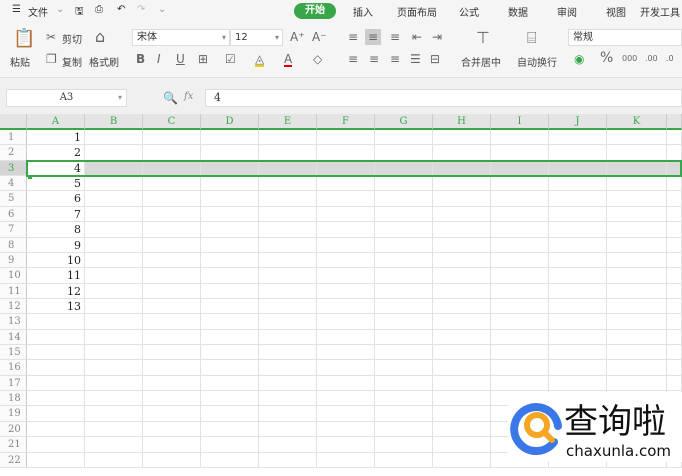  What do you see at coordinates (56, 291) in the screenshot?
I see `cell-a11: 12` at bounding box center [56, 291].